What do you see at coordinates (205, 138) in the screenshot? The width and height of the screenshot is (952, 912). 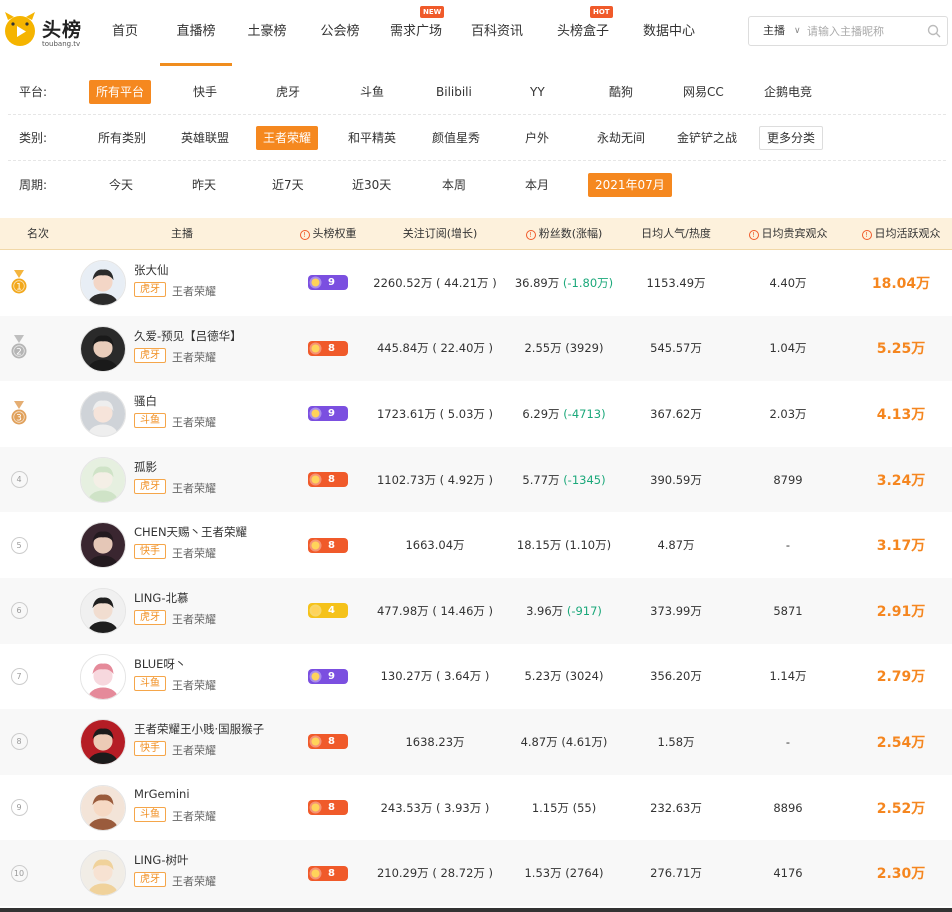 I see `category-option-lol: 英雄联盟` at bounding box center [205, 138].